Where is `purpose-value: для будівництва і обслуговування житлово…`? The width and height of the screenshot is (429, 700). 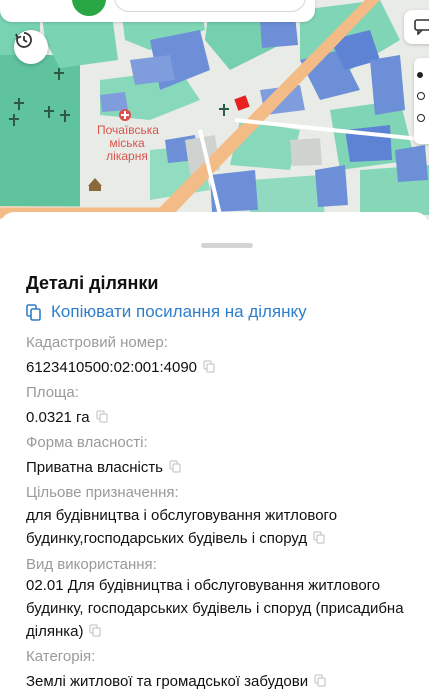 purpose-value: для будівництва і обслуговування житлово… is located at coordinates (181, 527).